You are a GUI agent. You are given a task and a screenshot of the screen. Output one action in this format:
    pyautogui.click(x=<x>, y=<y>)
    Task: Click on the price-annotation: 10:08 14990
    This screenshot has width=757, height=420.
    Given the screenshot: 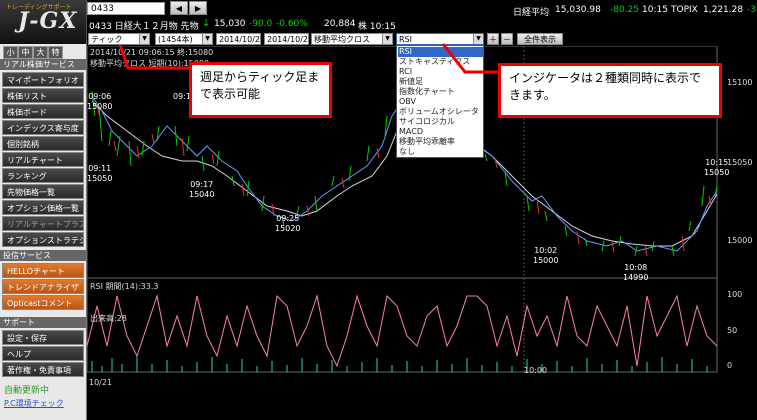 What is the action you would take?
    pyautogui.click(x=636, y=272)
    